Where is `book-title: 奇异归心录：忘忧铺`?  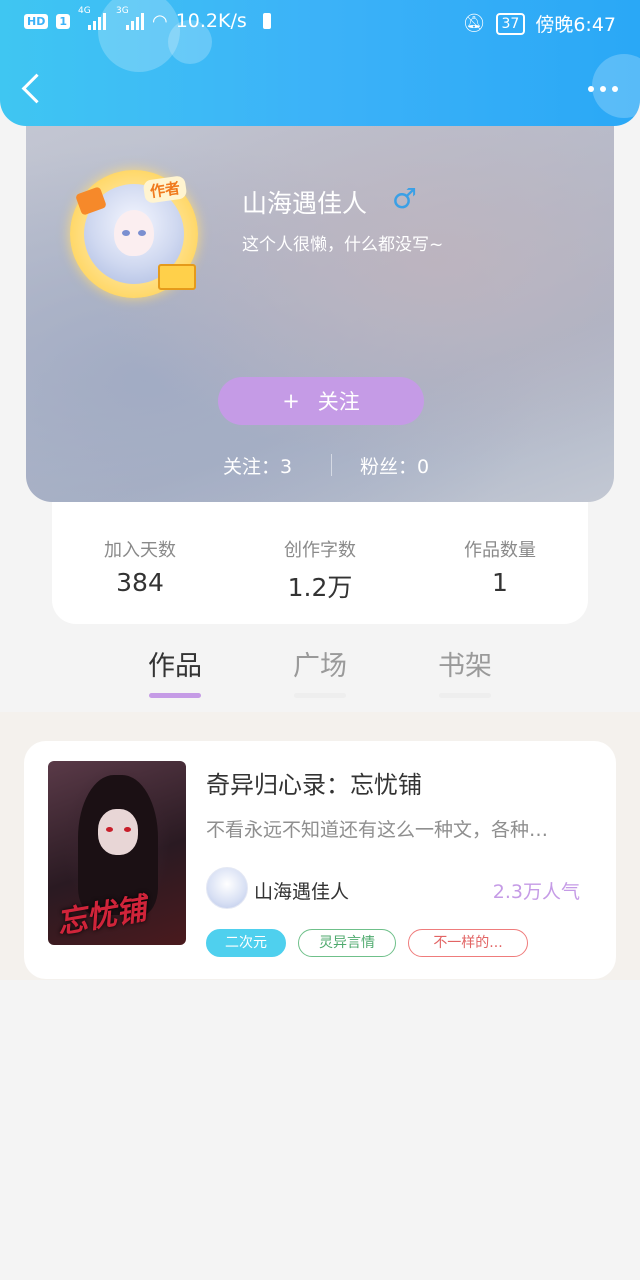 book-title: 奇异归心录：忘忧铺 is located at coordinates (314, 782).